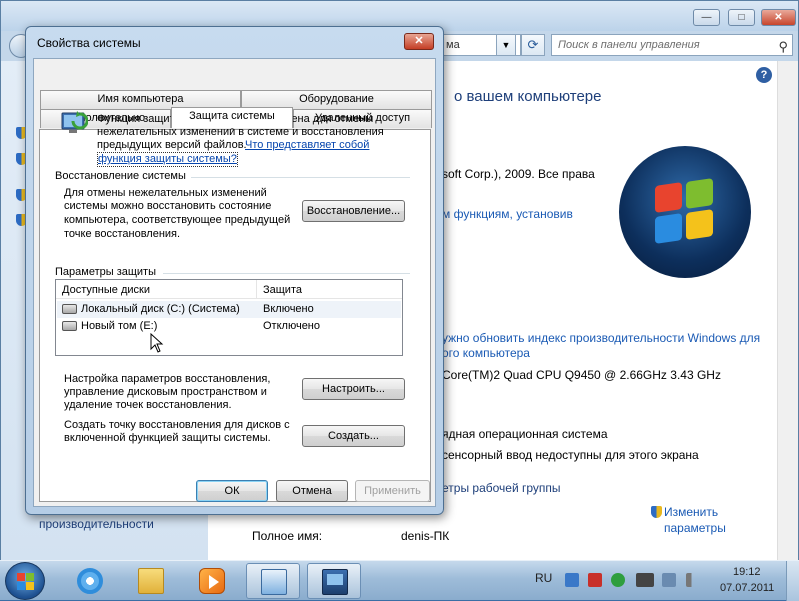 Image resolution: width=799 pixels, height=601 pixels. Describe the element at coordinates (89, 43) in the screenshot. I see `dialog-title: Свойства системы` at that location.